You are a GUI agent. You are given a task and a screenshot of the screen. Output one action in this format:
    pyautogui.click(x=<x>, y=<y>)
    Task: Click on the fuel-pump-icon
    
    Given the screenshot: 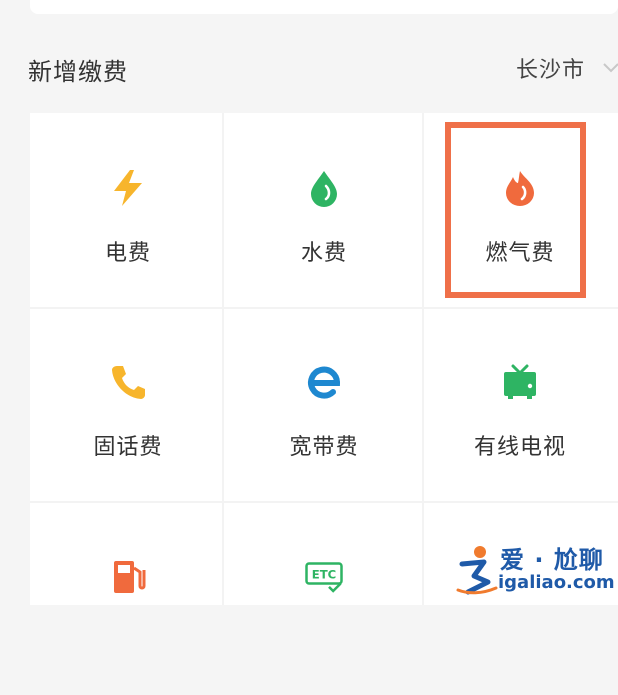 What is the action you would take?
    pyautogui.click(x=128, y=576)
    